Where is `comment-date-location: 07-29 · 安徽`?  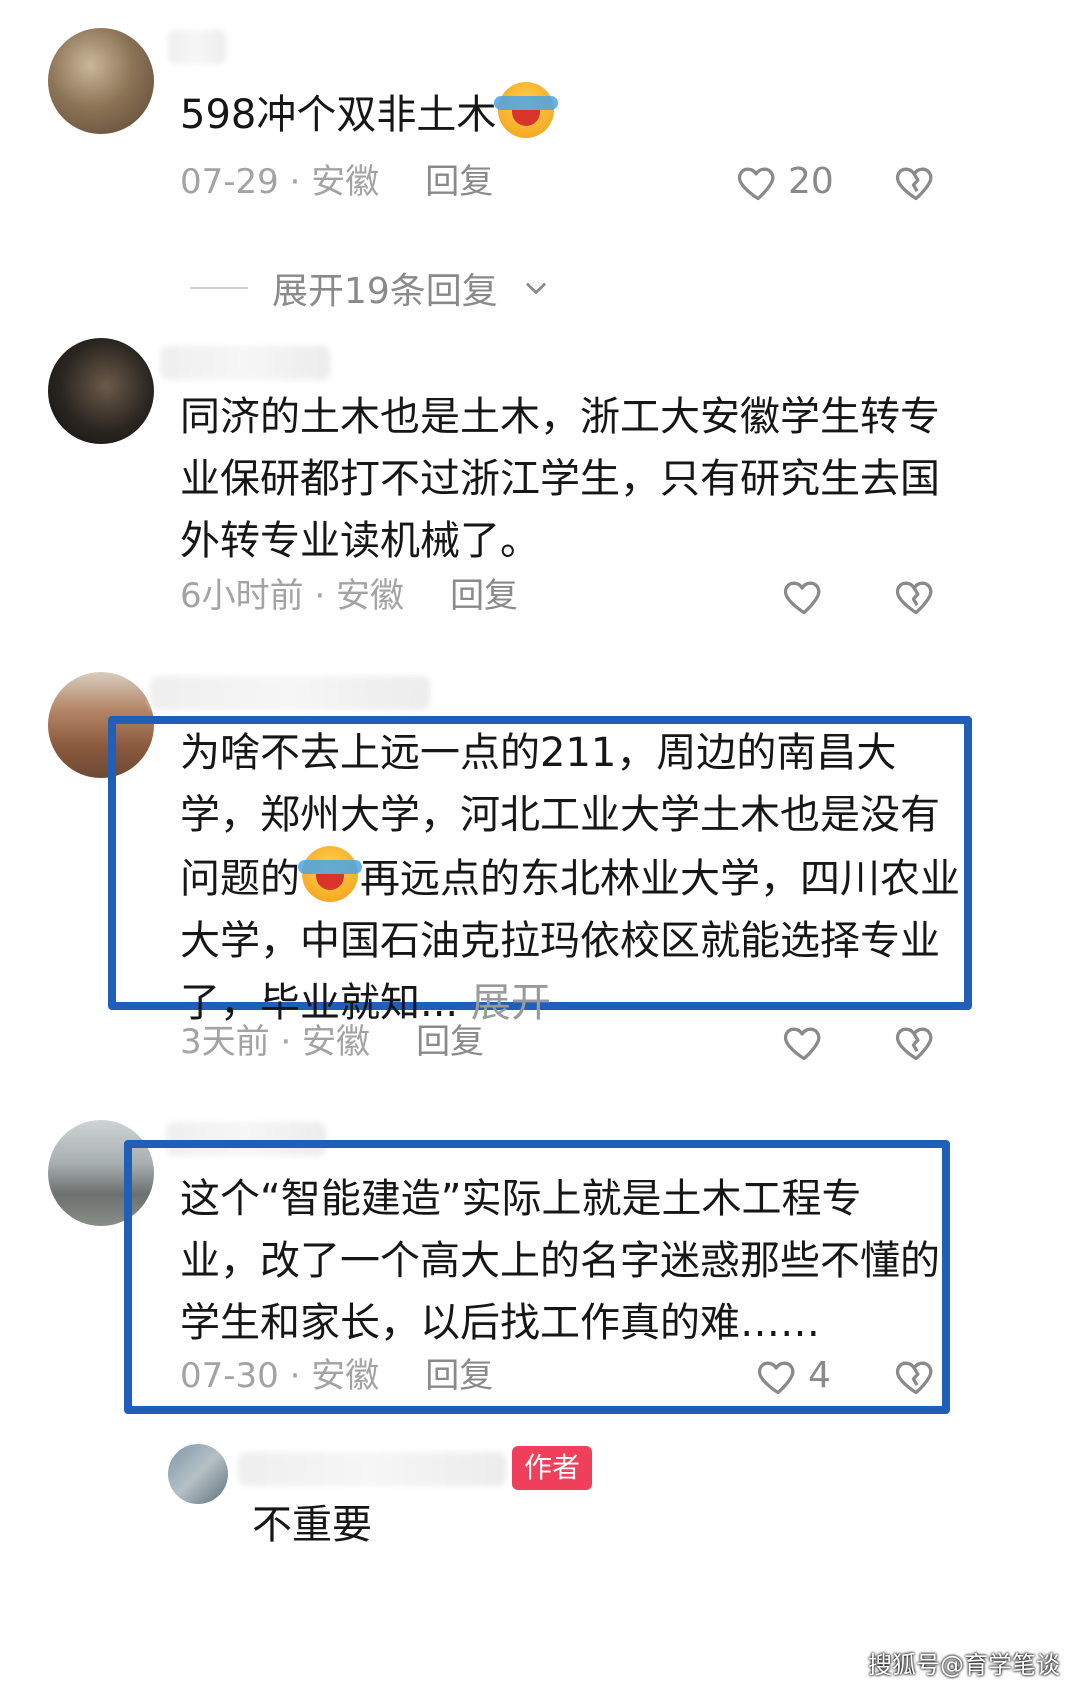 comment-date-location: 07-29 · 安徽 is located at coordinates (280, 182).